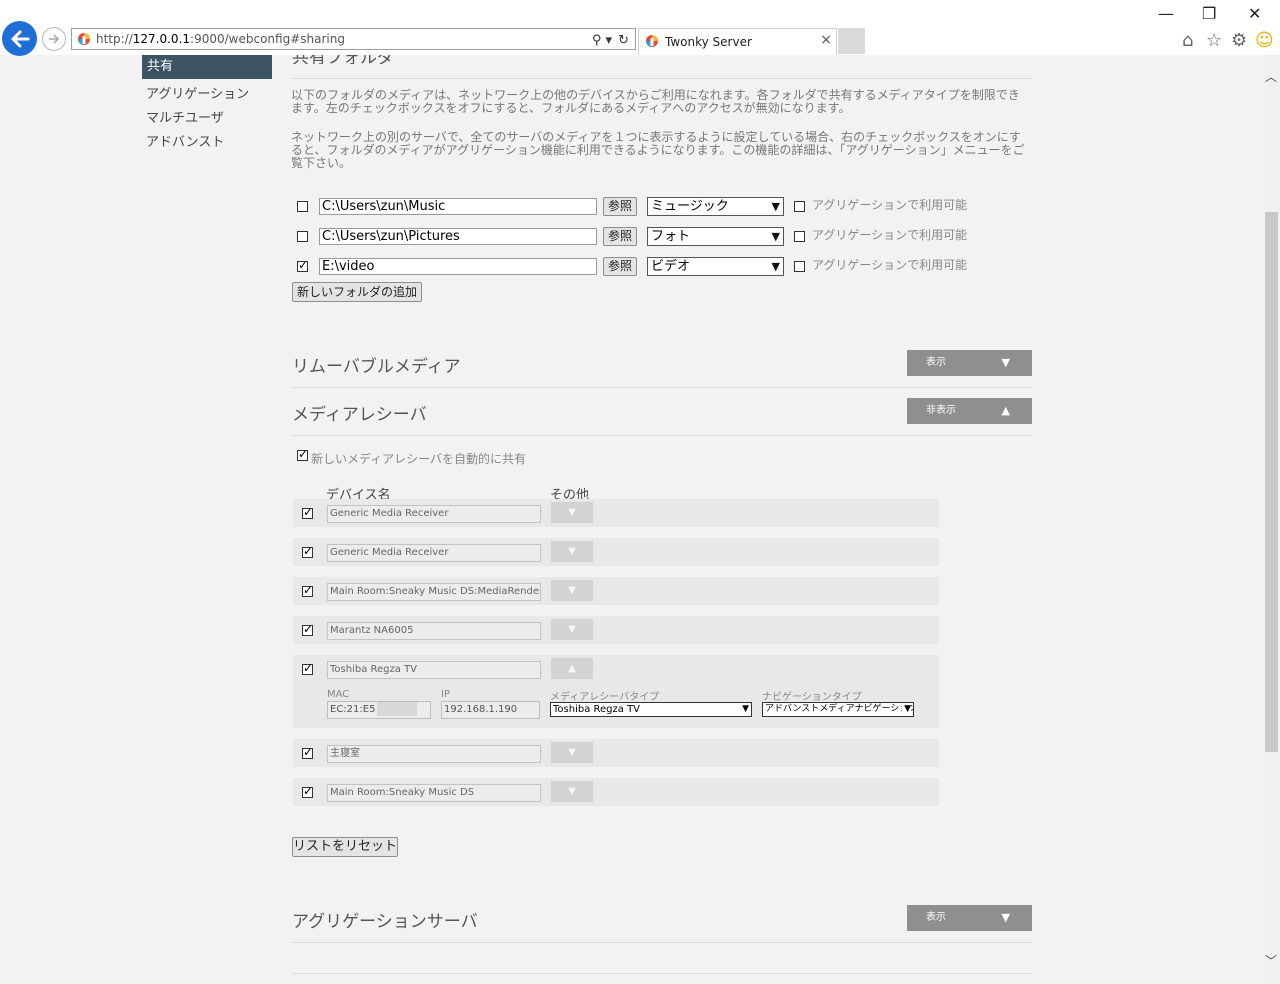 The image size is (1280, 984). What do you see at coordinates (419, 459) in the screenshot?
I see `auto-share-label: 新しいメディアレシーバを自動的に共有` at bounding box center [419, 459].